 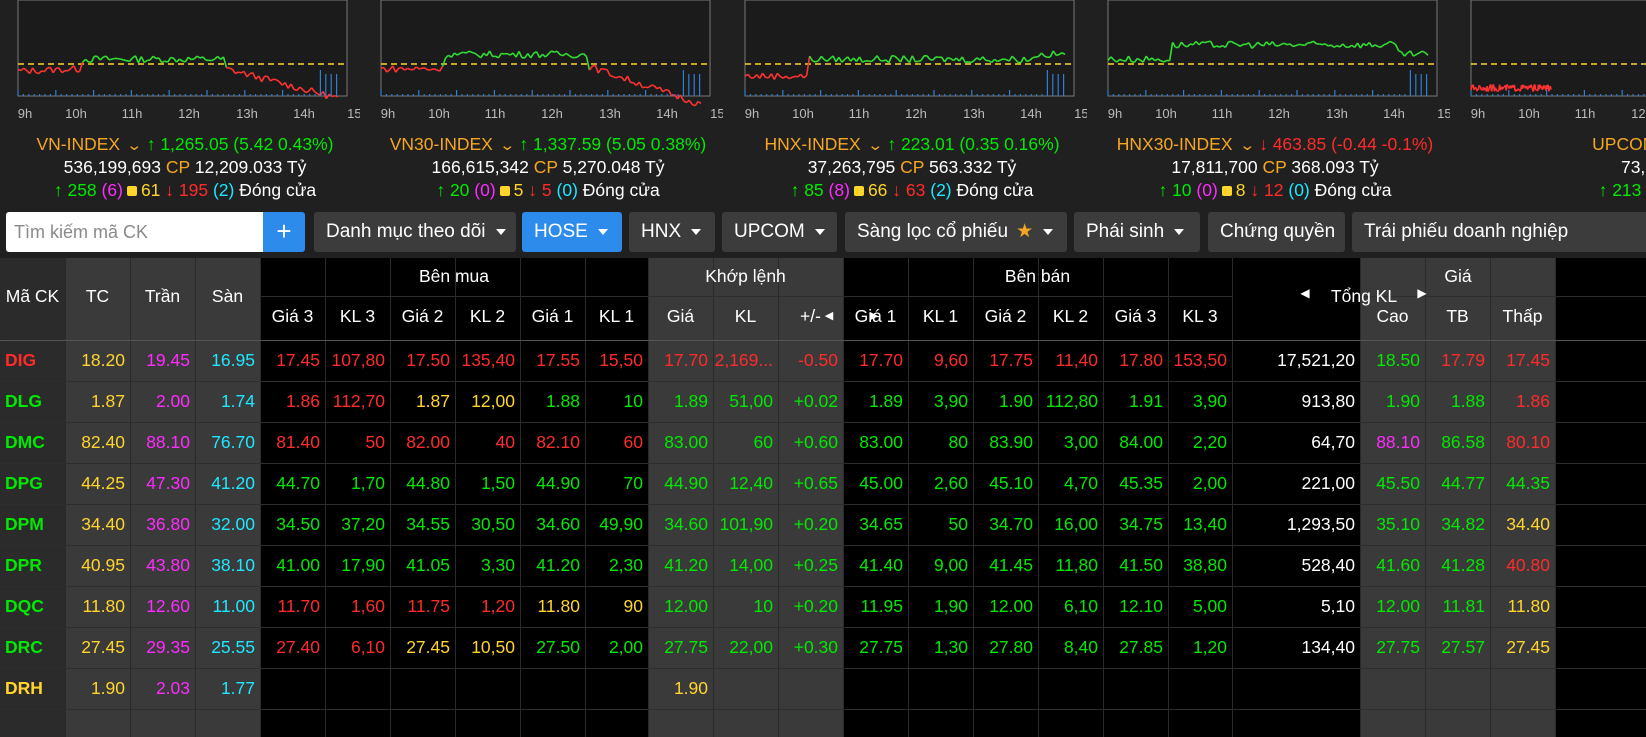 What do you see at coordinates (1135, 316) in the screenshot?
I see `header-sell-col: Giá 3` at bounding box center [1135, 316].